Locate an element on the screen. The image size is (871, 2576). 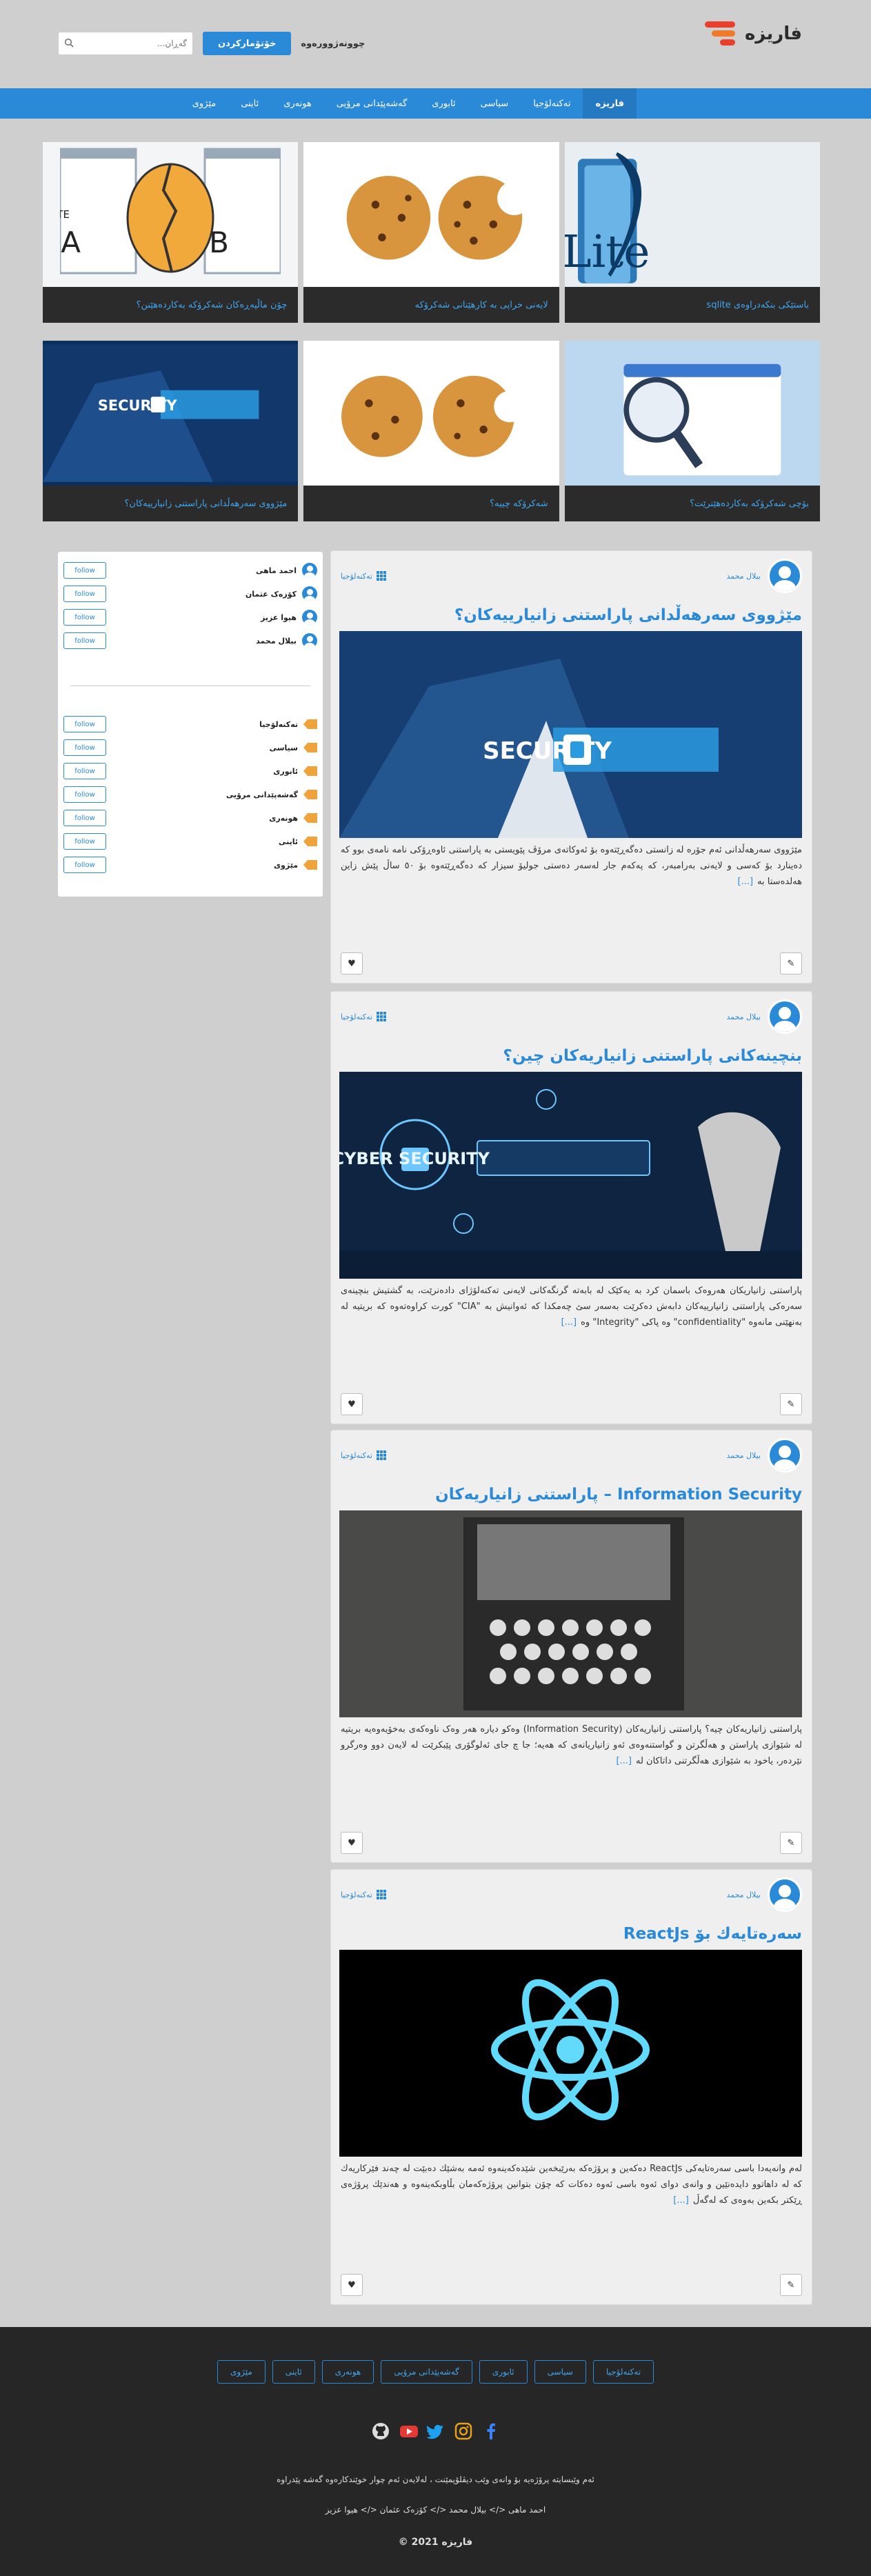
footer-link-technology: تەکنەلۆجیا is located at coordinates (623, 2372).